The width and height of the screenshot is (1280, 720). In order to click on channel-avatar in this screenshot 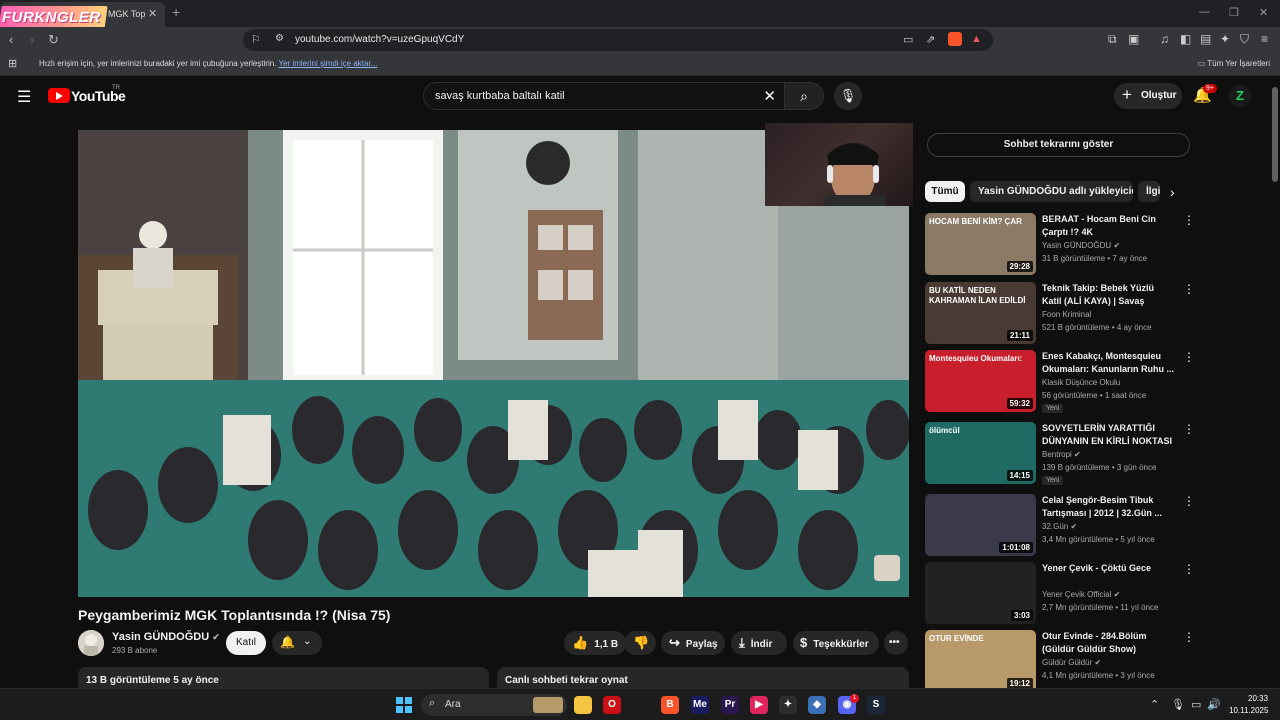, I will do `click(91, 643)`.